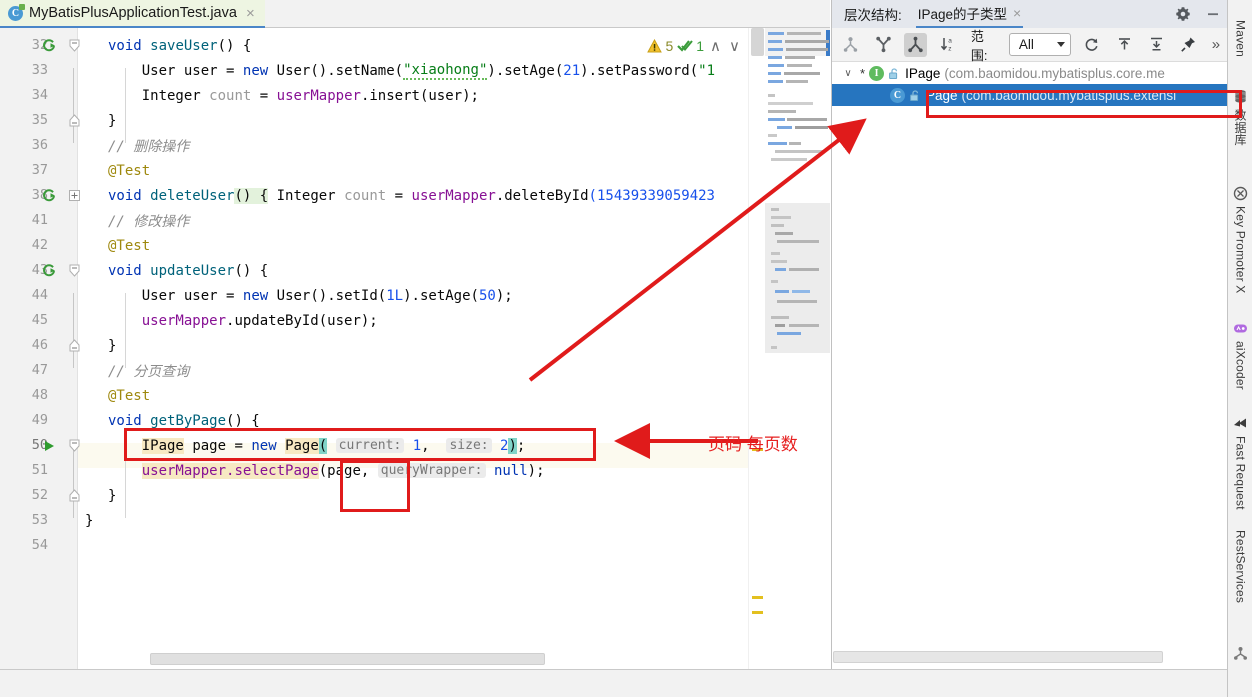 This screenshot has height=697, width=1252. Describe the element at coordinates (112, 120) in the screenshot. I see `code-line-35: }` at that location.